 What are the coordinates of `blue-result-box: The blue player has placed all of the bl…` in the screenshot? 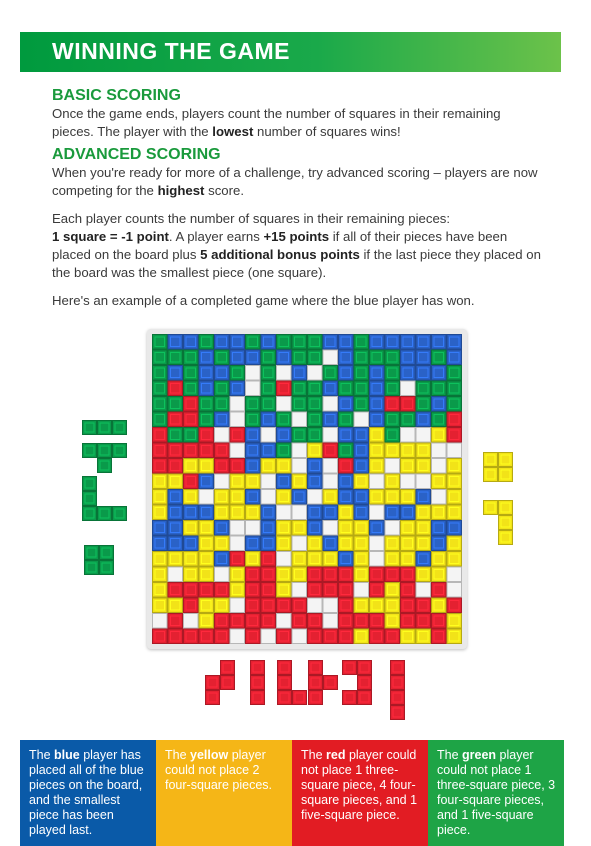 It's located at (88, 793).